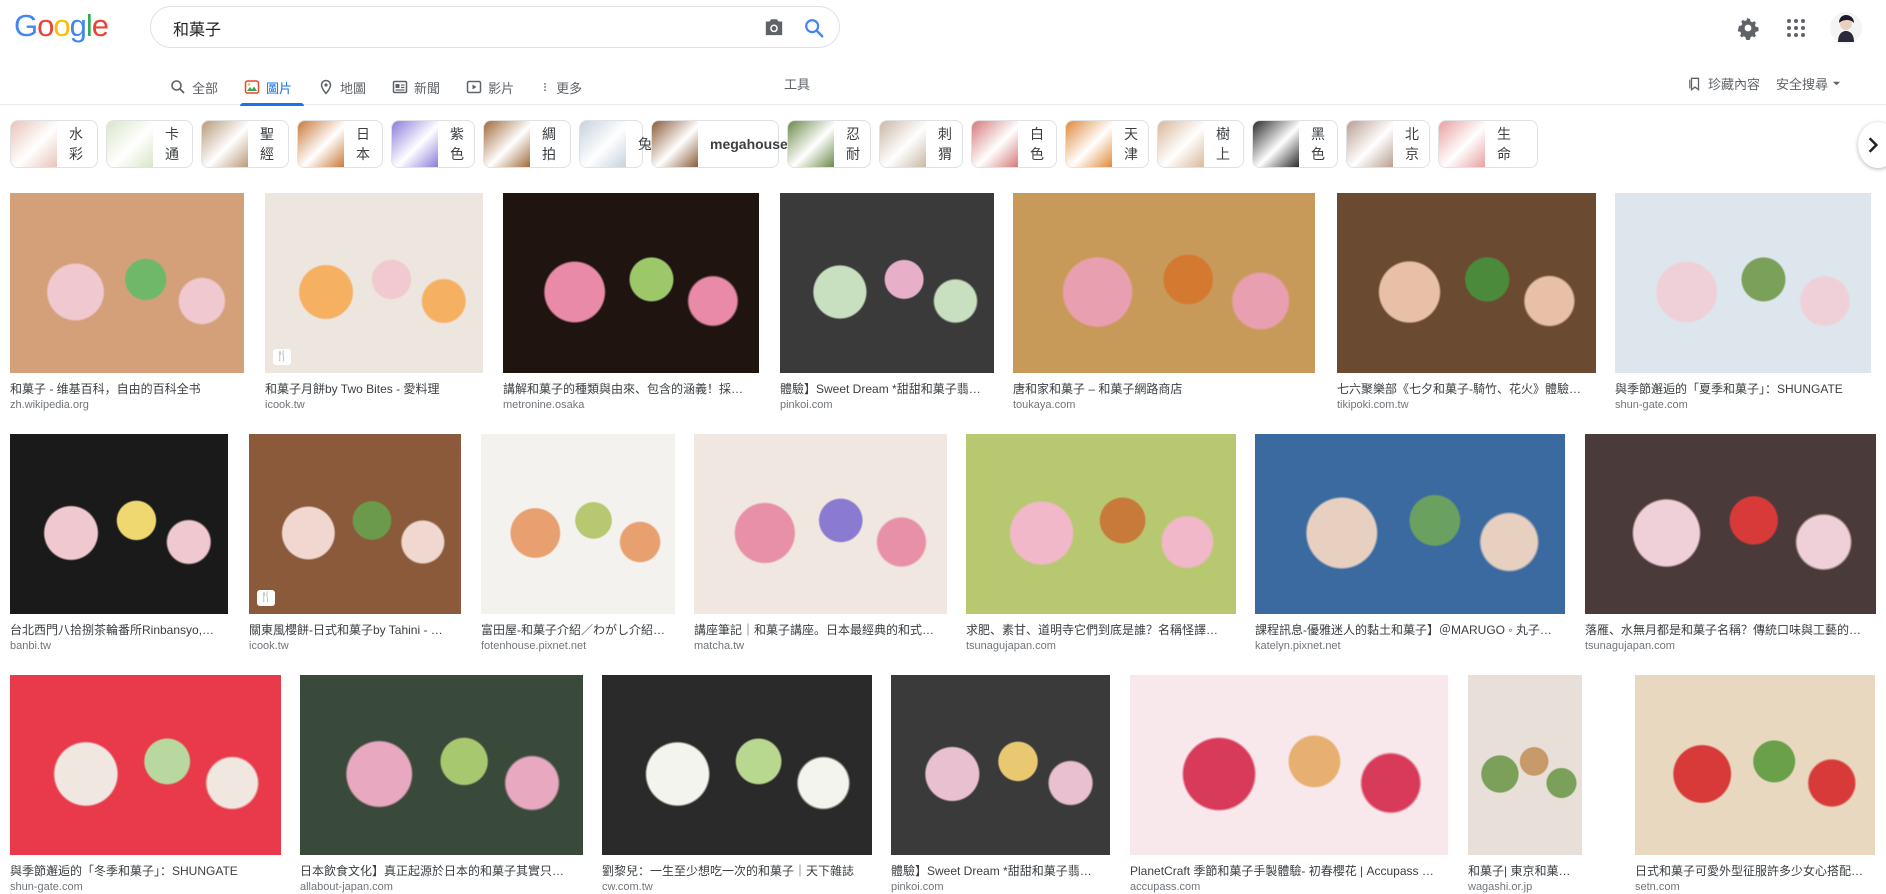 This screenshot has width=1886, height=894. What do you see at coordinates (61, 26) in the screenshot?
I see `google-logo: Google` at bounding box center [61, 26].